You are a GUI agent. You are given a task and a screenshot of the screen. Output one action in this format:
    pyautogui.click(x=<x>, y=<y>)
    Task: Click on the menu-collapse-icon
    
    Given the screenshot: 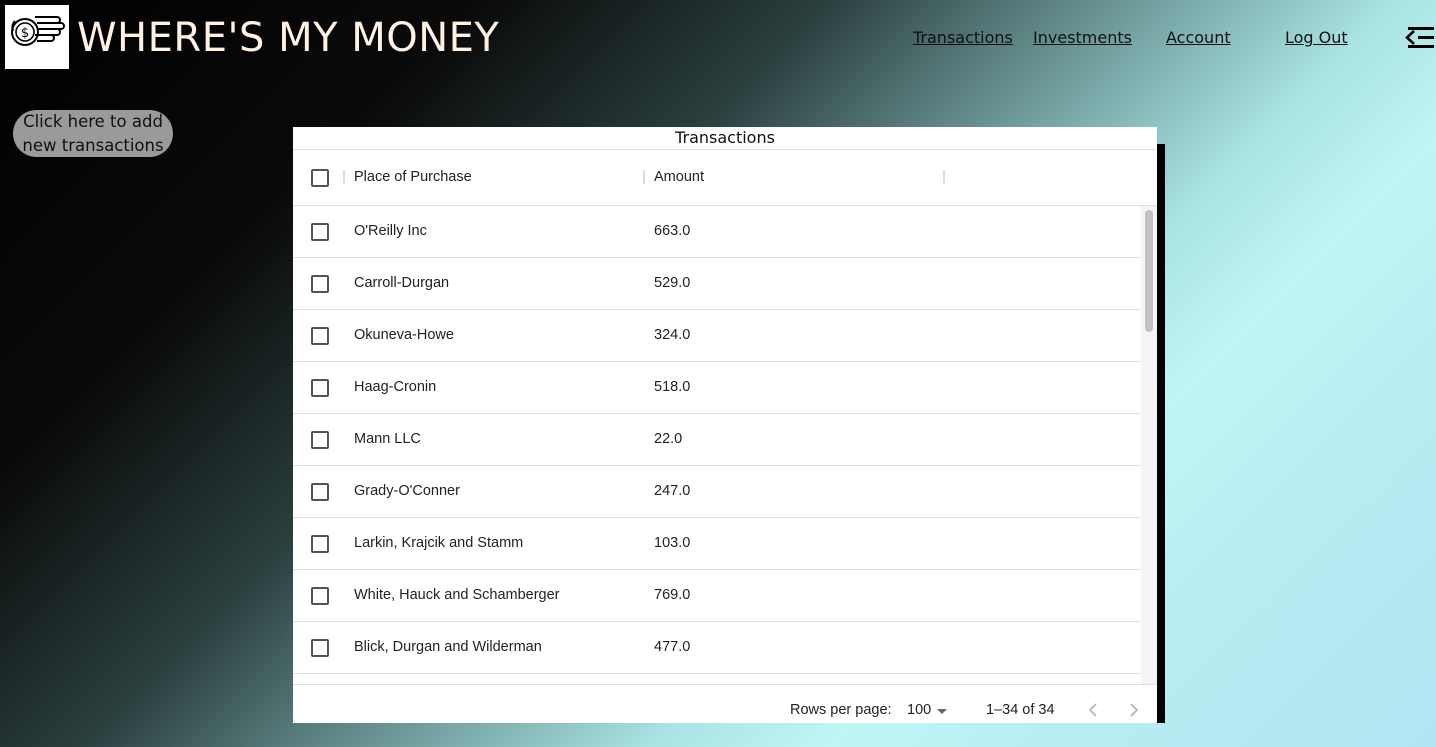 What is the action you would take?
    pyautogui.click(x=1419, y=38)
    